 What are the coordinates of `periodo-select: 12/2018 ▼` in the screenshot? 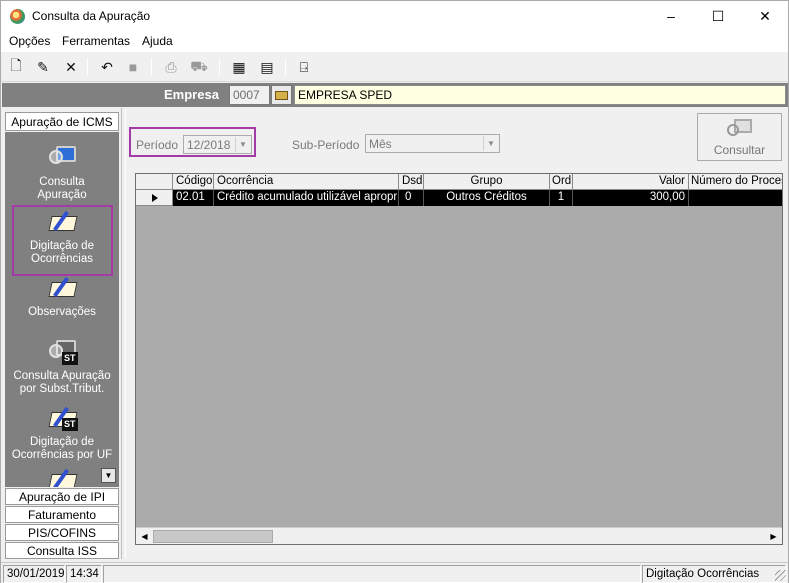 It's located at (217, 144).